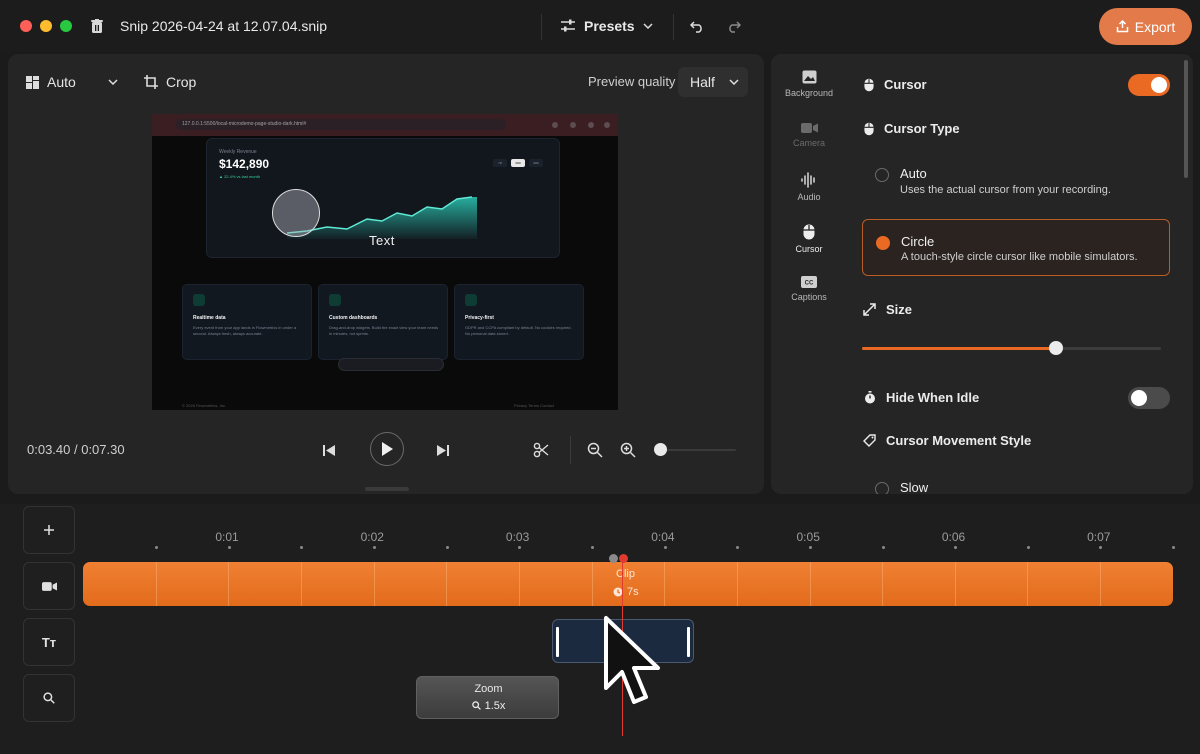 This screenshot has height=754, width=1200. What do you see at coordinates (918, 241) in the screenshot?
I see `option-title: Circle` at bounding box center [918, 241].